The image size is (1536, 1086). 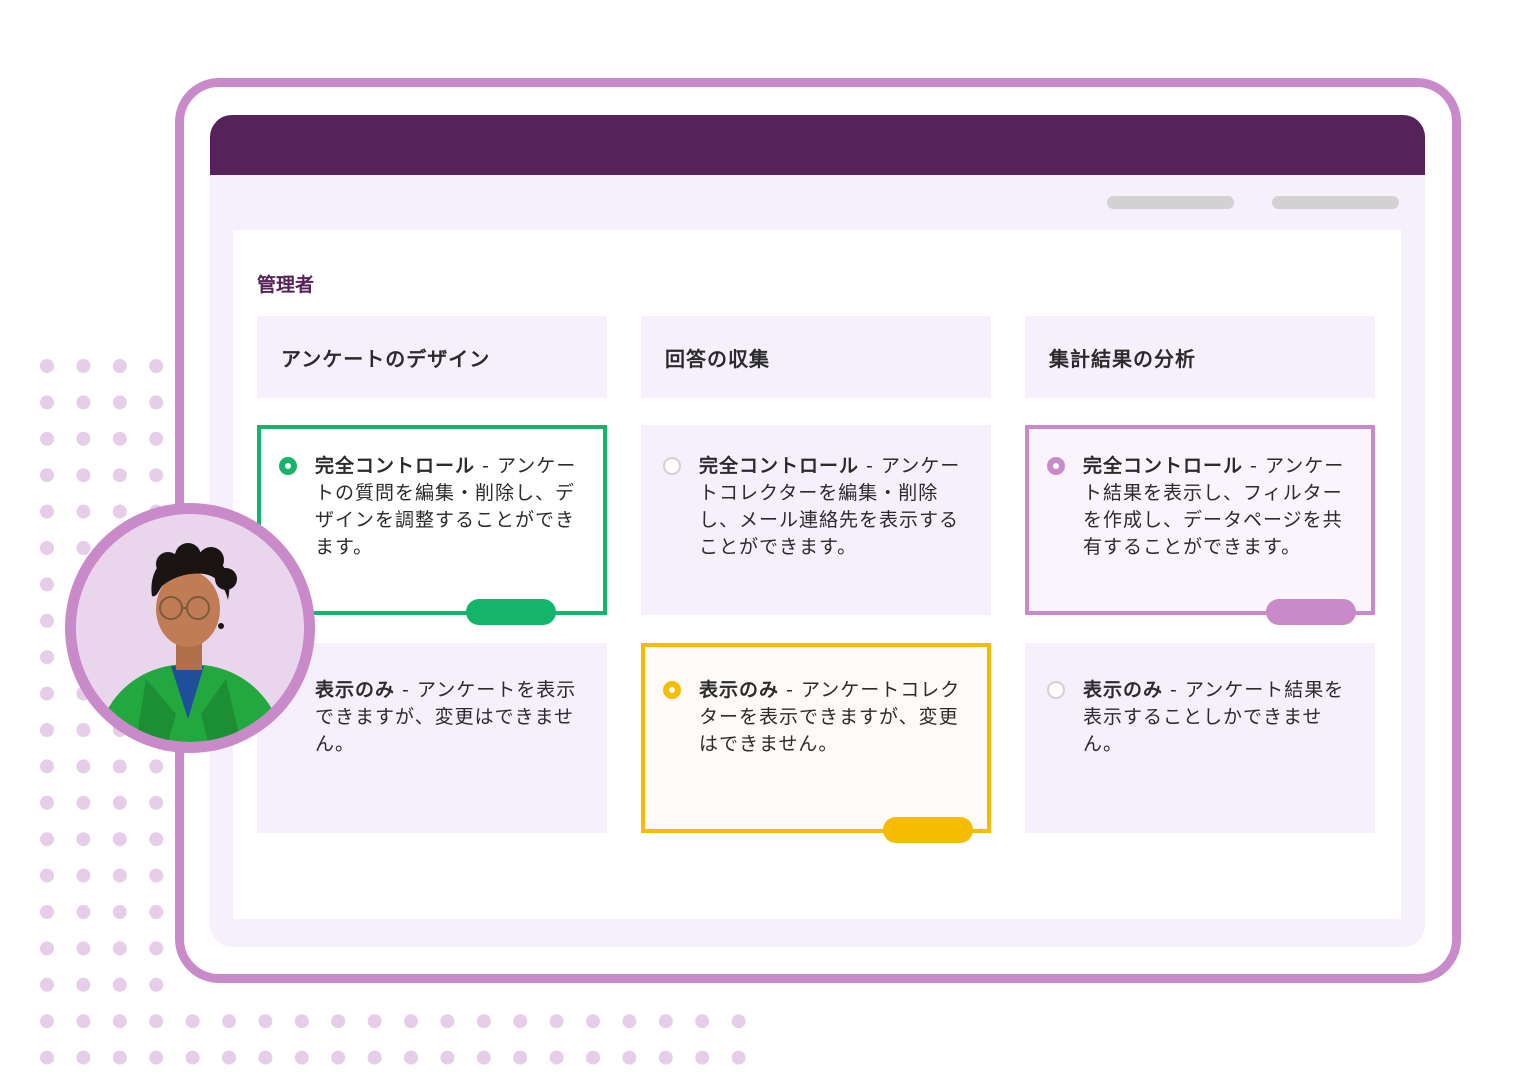 I want to click on column-header-analyze: 集計結果の分析, so click(x=1200, y=357).